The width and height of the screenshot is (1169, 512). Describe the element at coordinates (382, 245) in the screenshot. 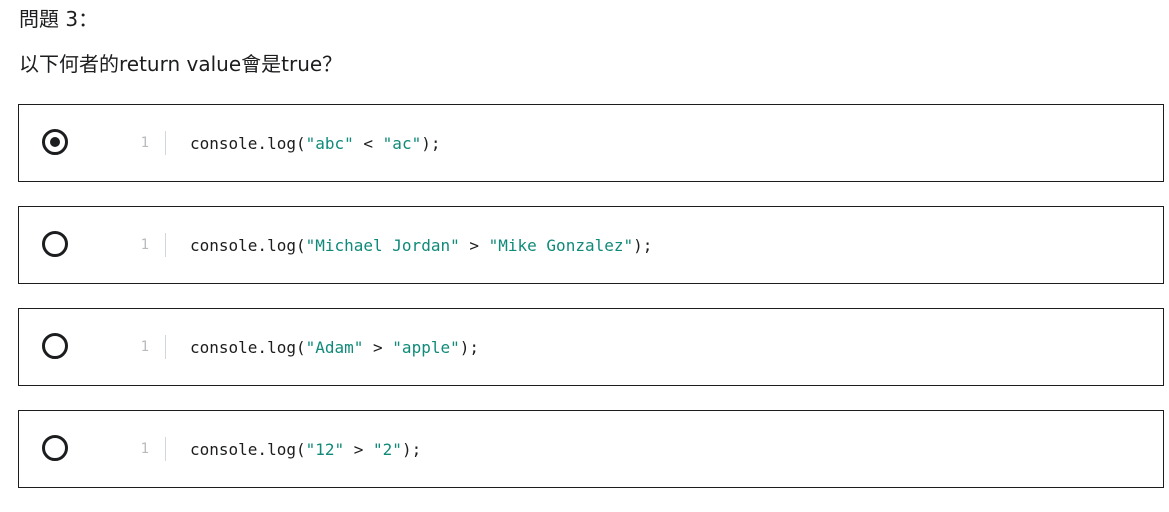

I see `code-left-string: "Michael Jordan"` at that location.